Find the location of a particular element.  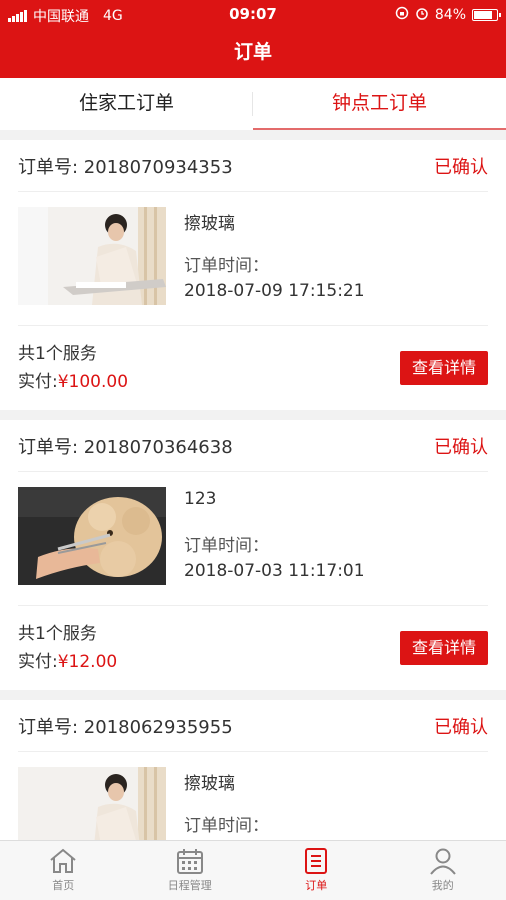

order-number: 订单号: 2018070364638 is located at coordinates (125, 447).